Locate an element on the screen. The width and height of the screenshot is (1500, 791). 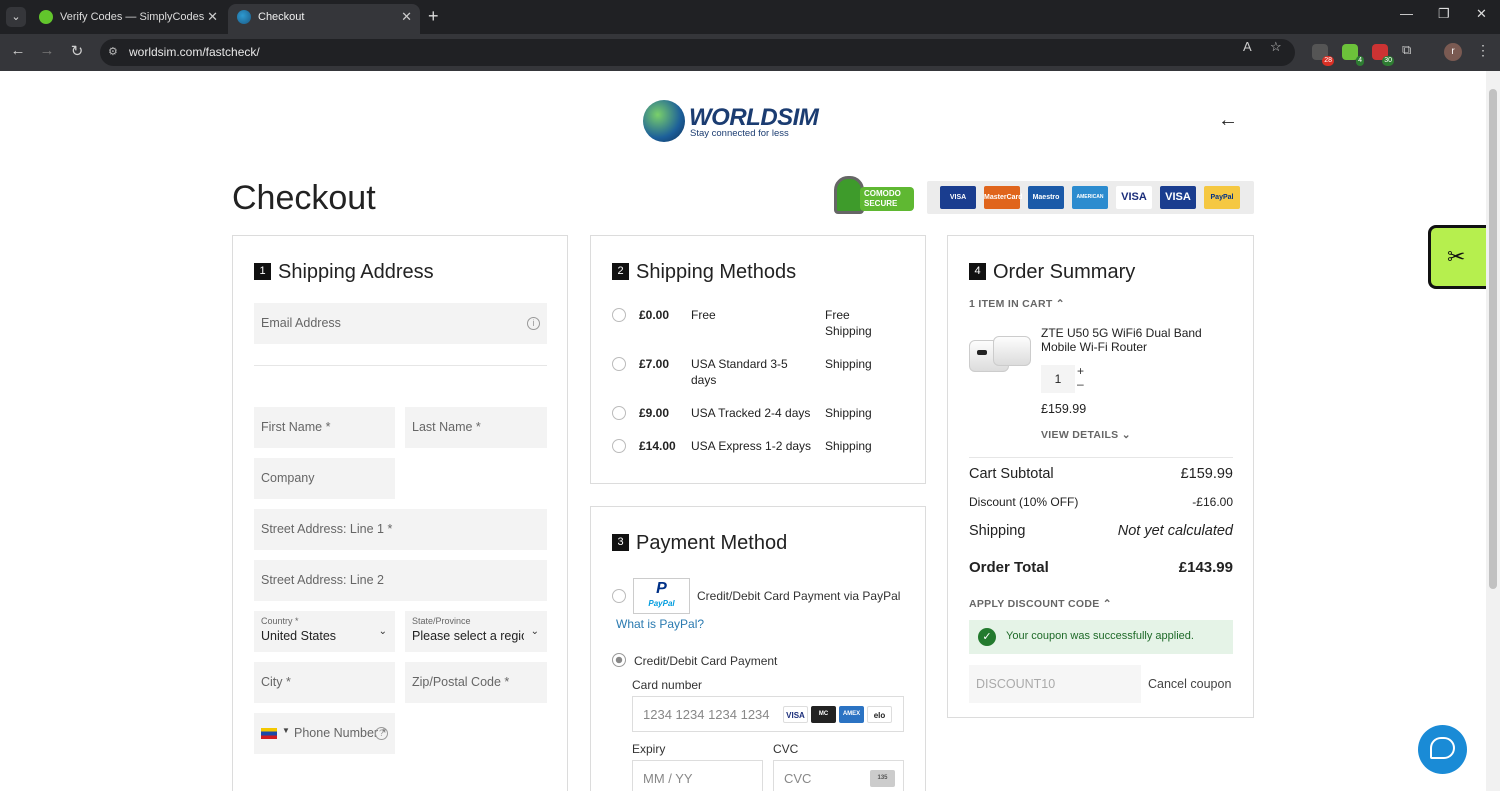
new-tab-plus-icon: + is located at coordinates (433, 16).